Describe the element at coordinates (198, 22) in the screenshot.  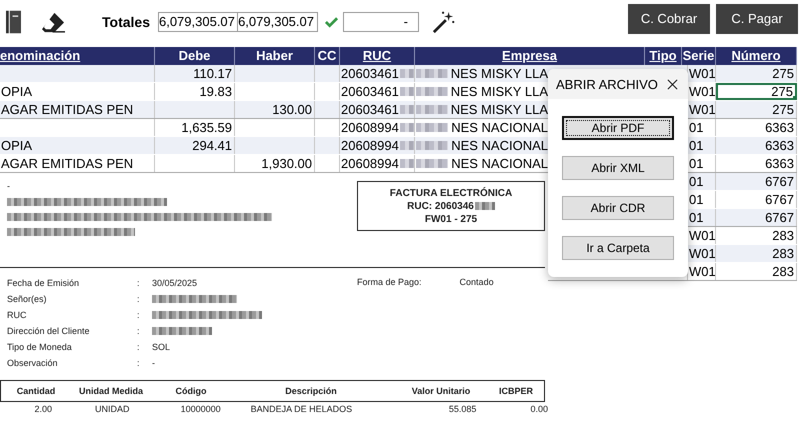
I see `debe-total-field: 6,079,305.07` at that location.